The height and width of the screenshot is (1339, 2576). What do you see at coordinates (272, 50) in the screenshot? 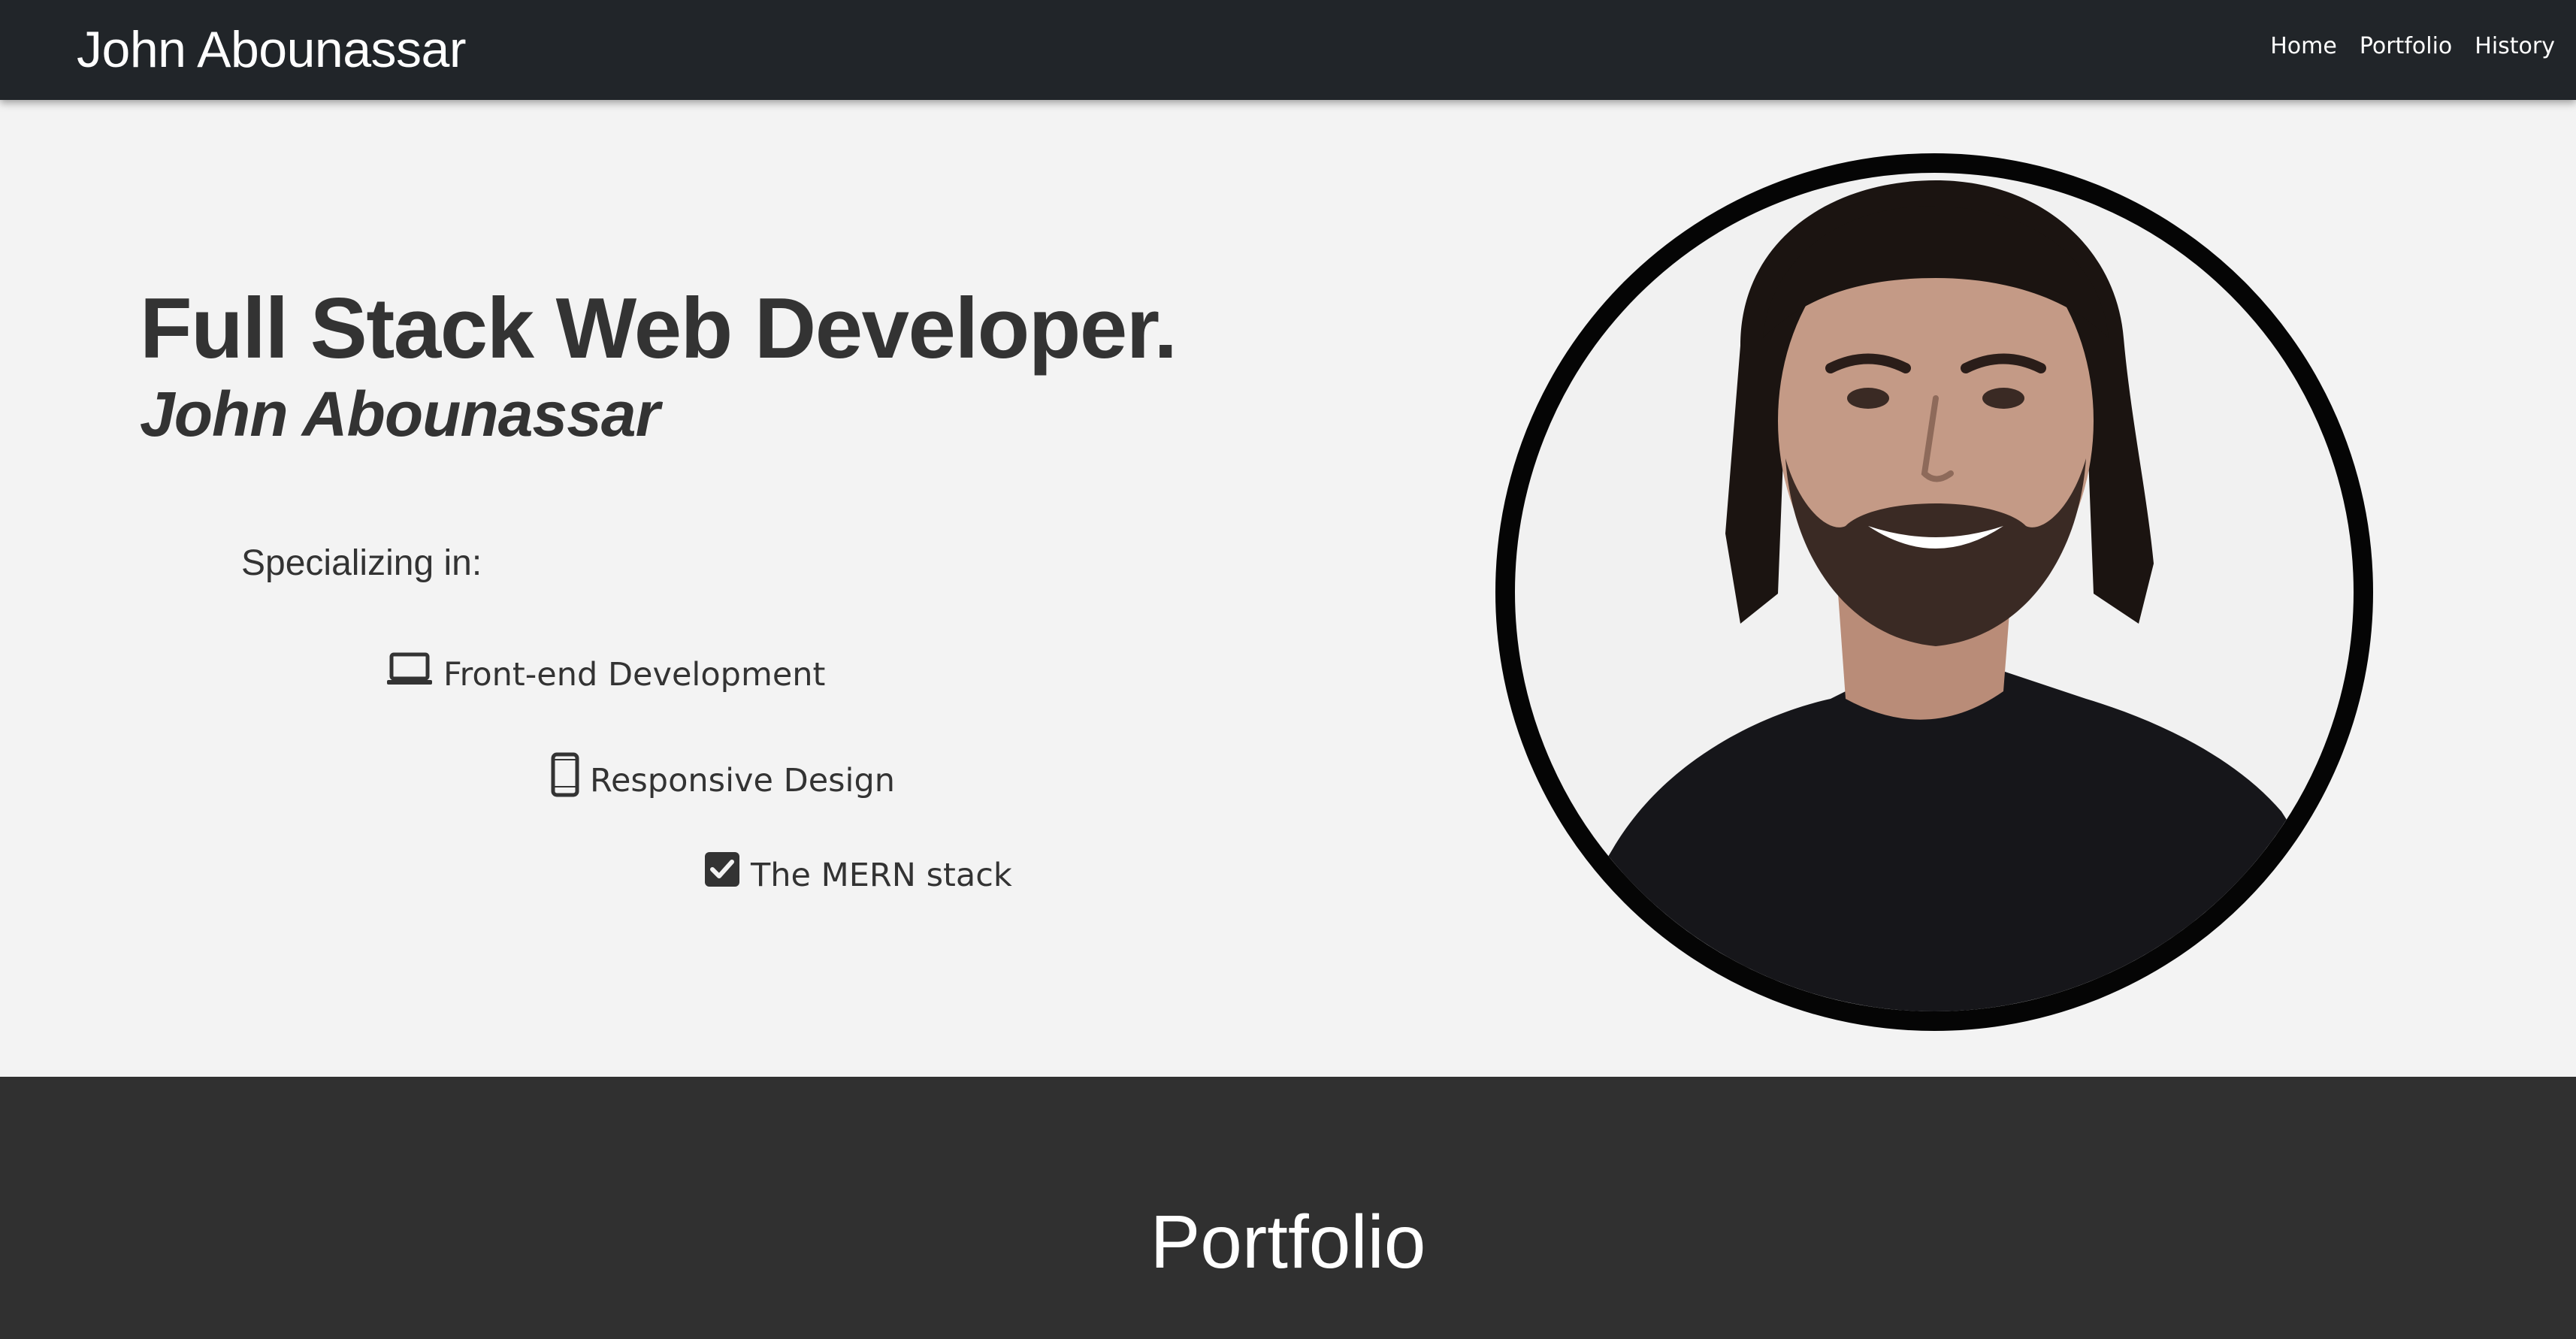
I see `brand-logo-link: John Abounassar` at bounding box center [272, 50].